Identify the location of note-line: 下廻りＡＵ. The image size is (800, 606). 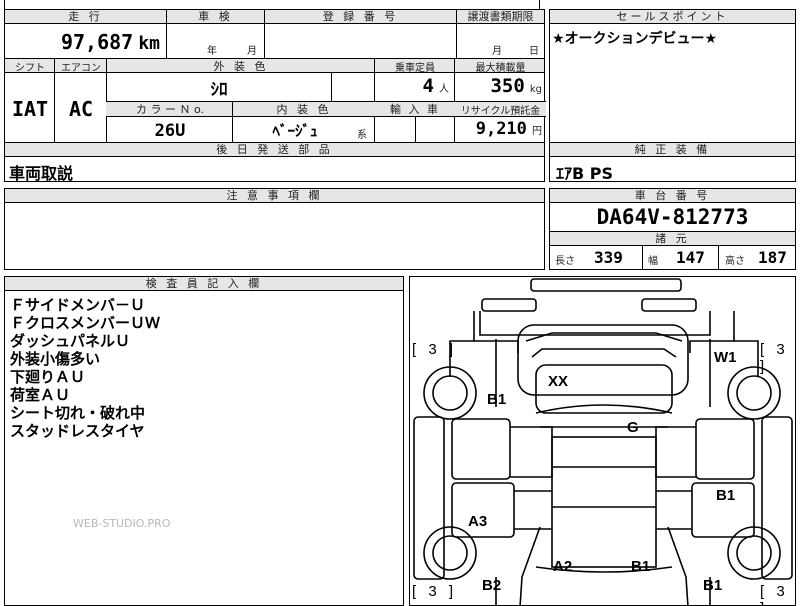
(48, 377).